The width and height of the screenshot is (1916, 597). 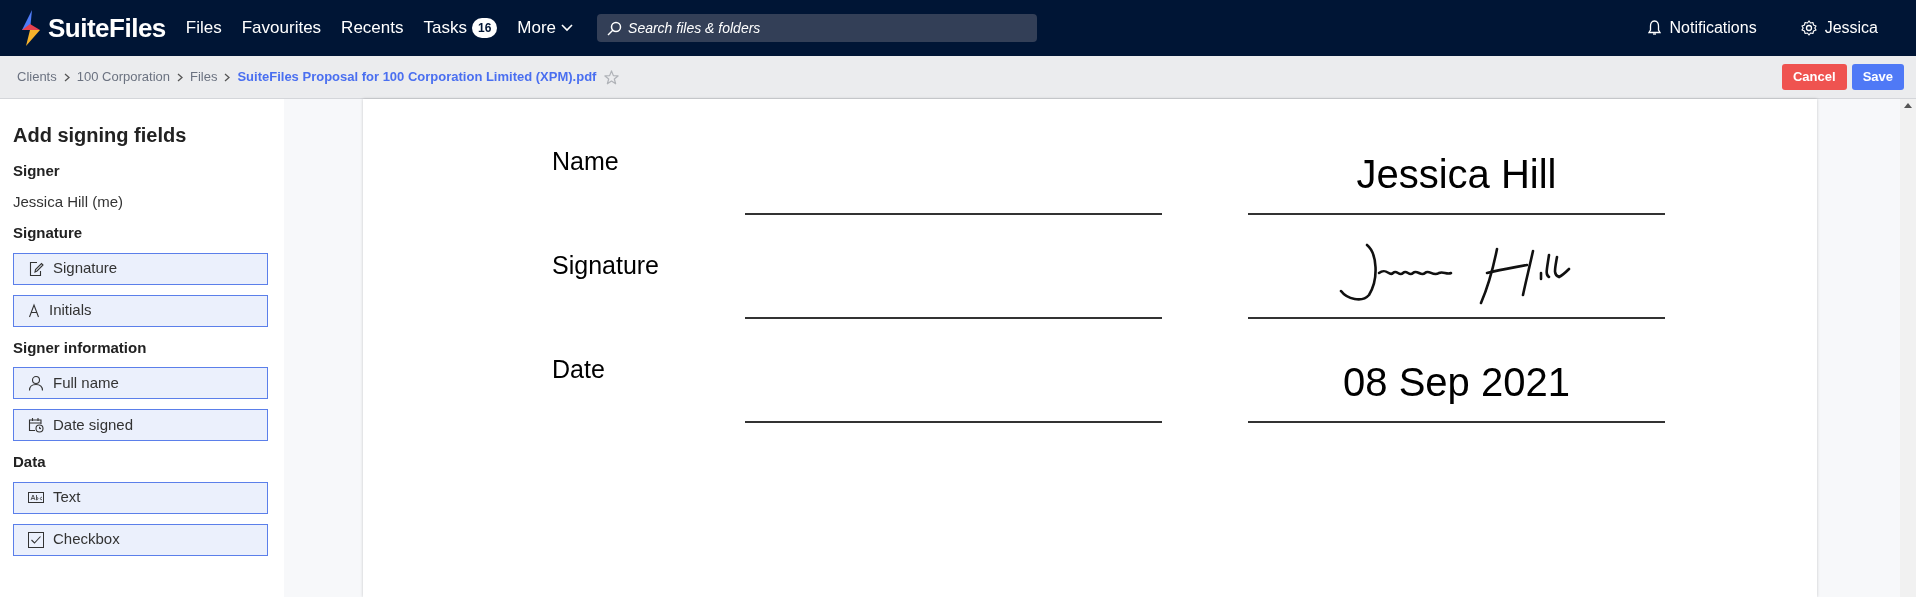 I want to click on calendar-icon, so click(x=36, y=425).